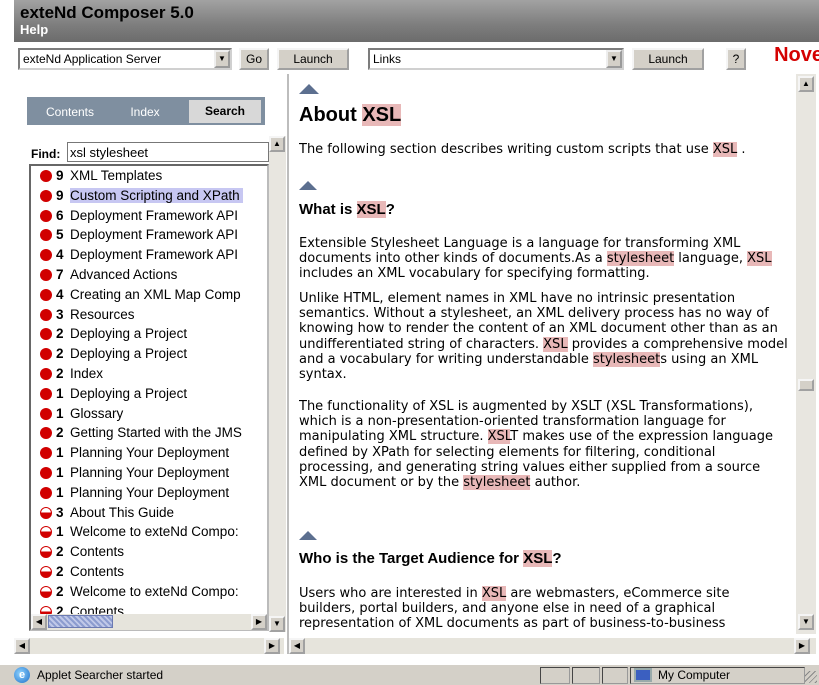 This screenshot has height=685, width=819. Describe the element at coordinates (70, 112) in the screenshot. I see `tab-contents: Contents` at that location.